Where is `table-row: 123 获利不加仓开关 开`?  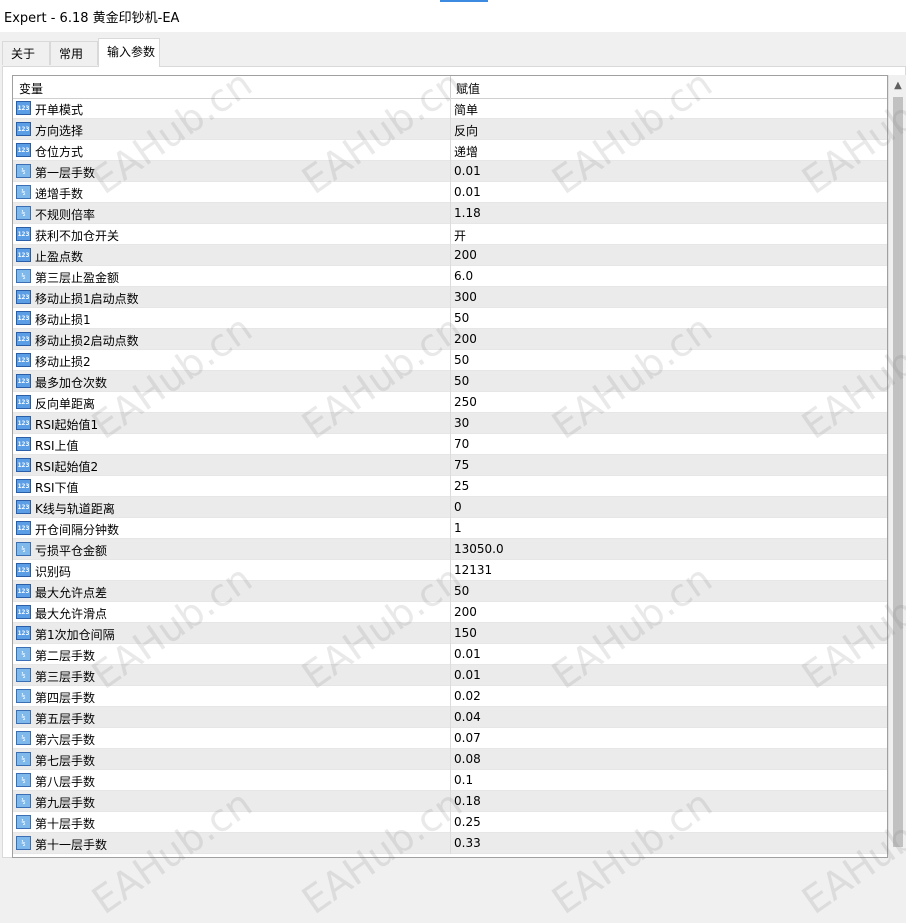 table-row: 123 获利不加仓开关 开 is located at coordinates (450, 234).